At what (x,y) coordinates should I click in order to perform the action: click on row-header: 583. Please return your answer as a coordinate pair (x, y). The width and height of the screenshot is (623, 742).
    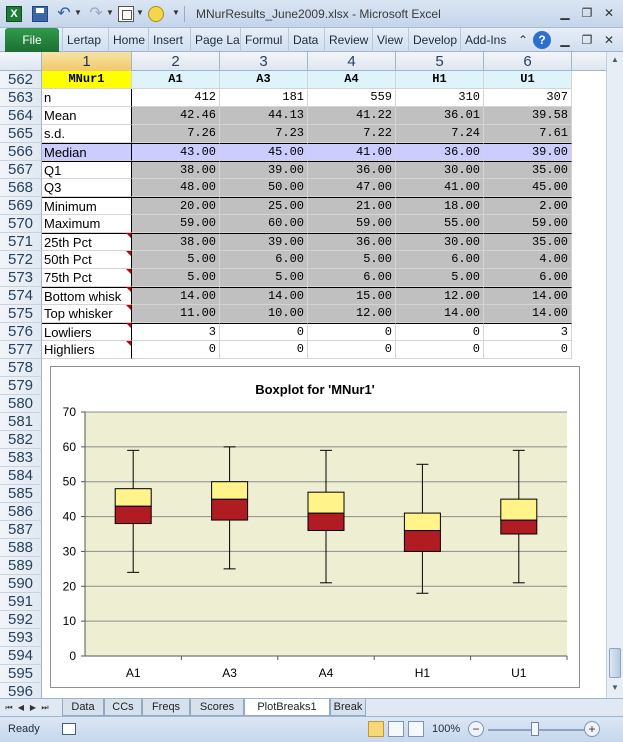
    Looking at the image, I should click on (21, 458).